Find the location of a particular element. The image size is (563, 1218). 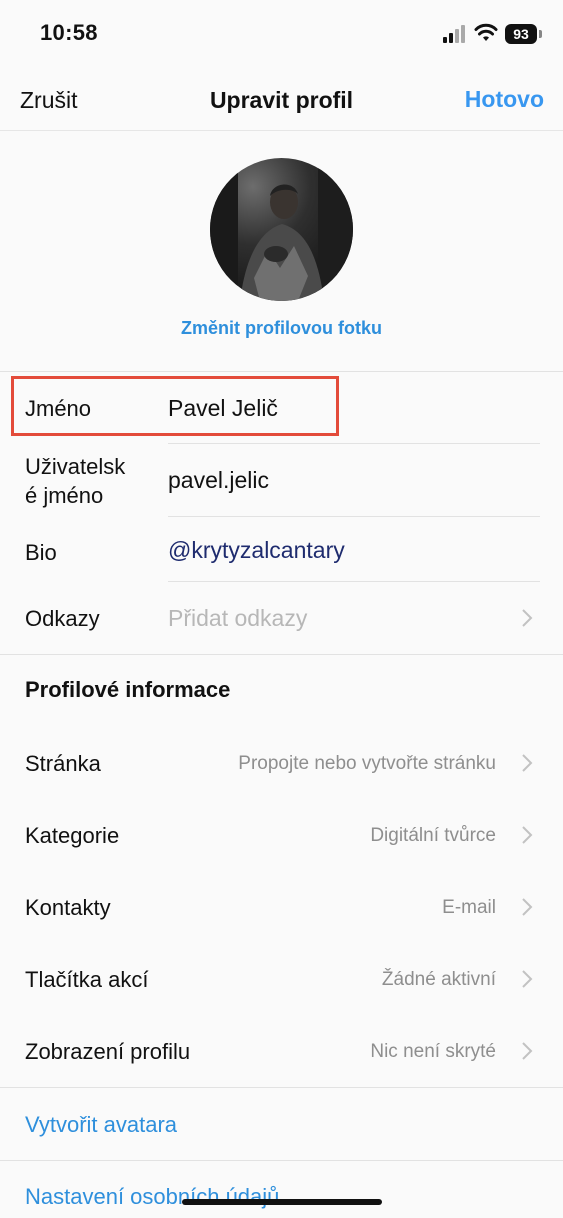

battery-tip is located at coordinates (540, 34).